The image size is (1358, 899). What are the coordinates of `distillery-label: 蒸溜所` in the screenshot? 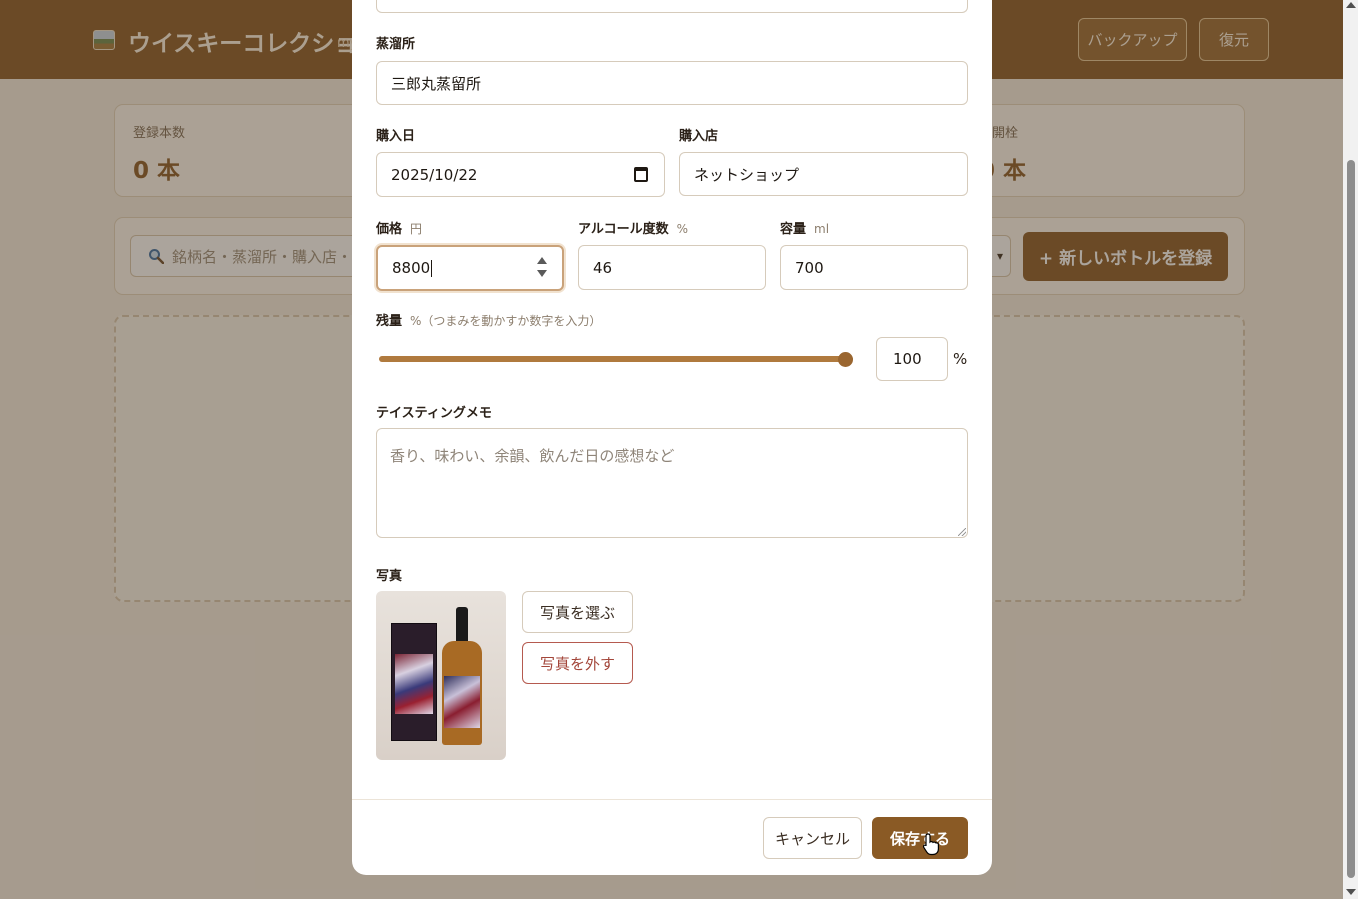 It's located at (396, 44).